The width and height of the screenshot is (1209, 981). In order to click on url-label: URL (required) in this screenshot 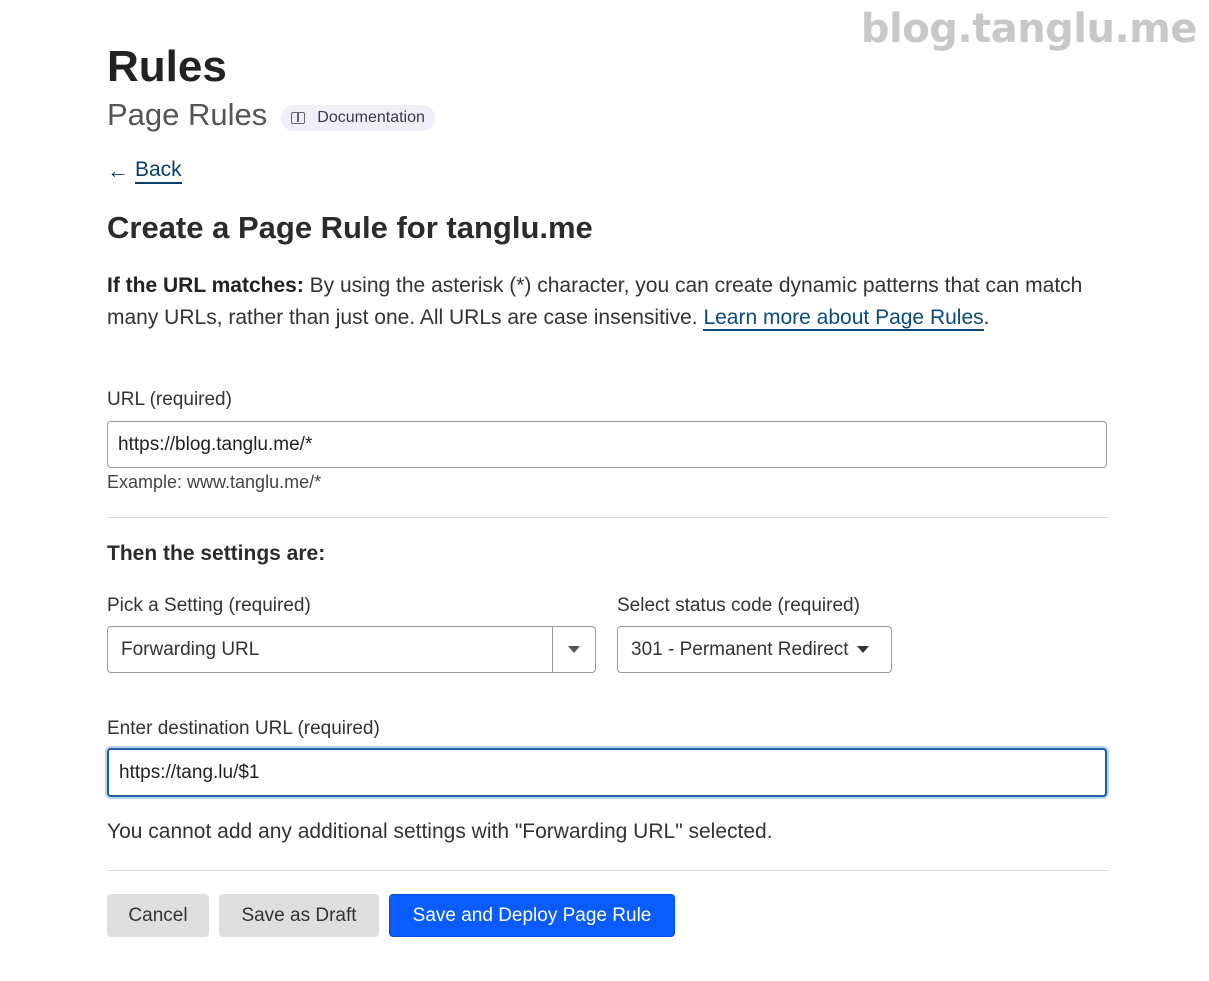, I will do `click(169, 399)`.